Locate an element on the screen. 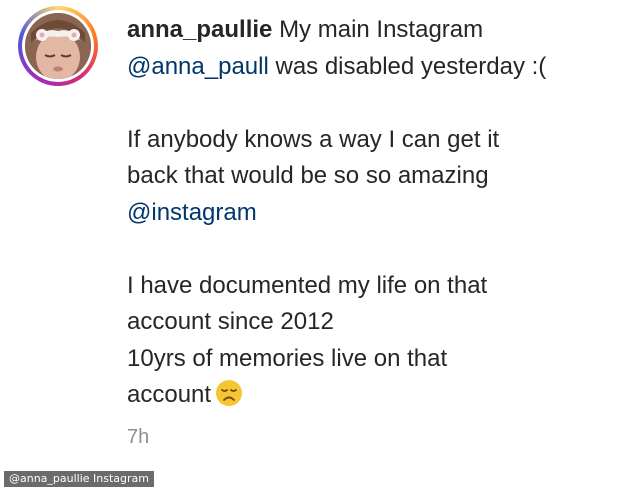 The height and width of the screenshot is (487, 634). avatar is located at coordinates (58, 46).